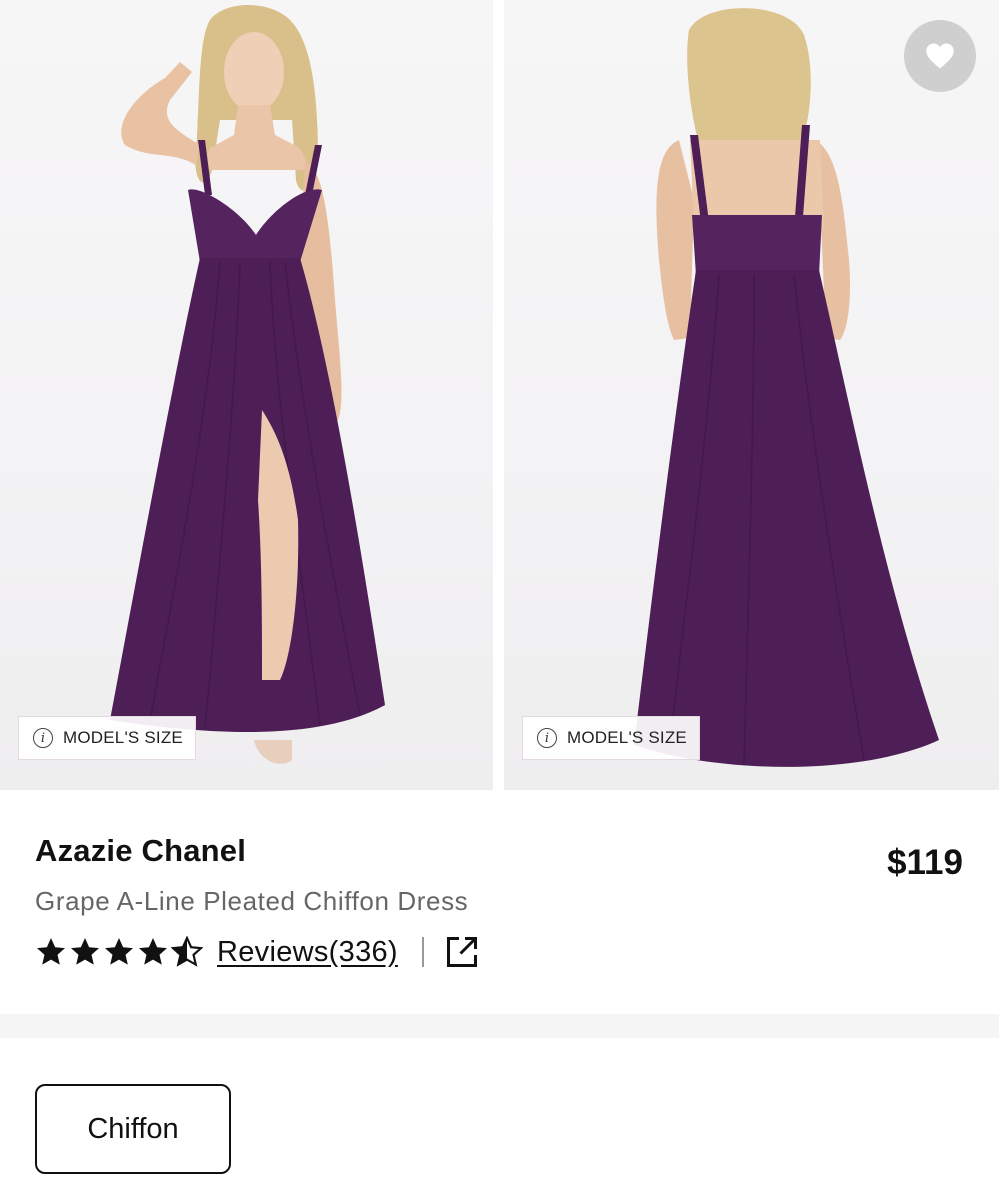 This screenshot has width=999, height=1200. What do you see at coordinates (141, 850) in the screenshot?
I see `product-title: Azazie Chanel` at bounding box center [141, 850].